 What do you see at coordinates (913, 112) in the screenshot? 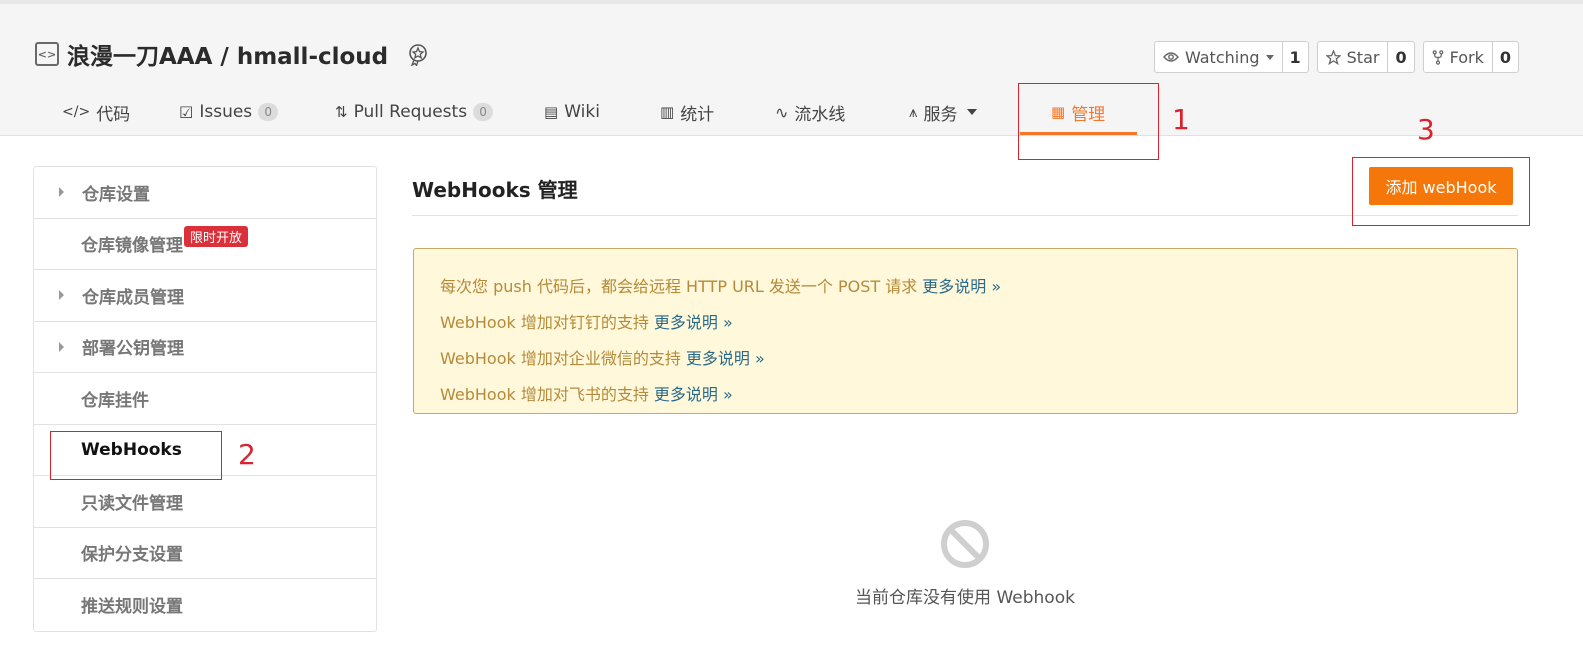
I see `pulse-icon: ⩚` at bounding box center [913, 112].